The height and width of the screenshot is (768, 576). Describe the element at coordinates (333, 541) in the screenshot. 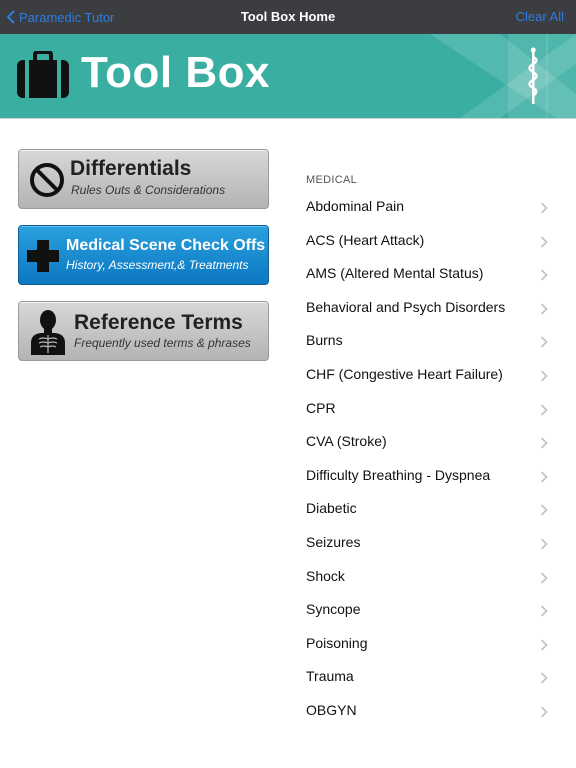

I see `list-item-label: Seizures` at that location.